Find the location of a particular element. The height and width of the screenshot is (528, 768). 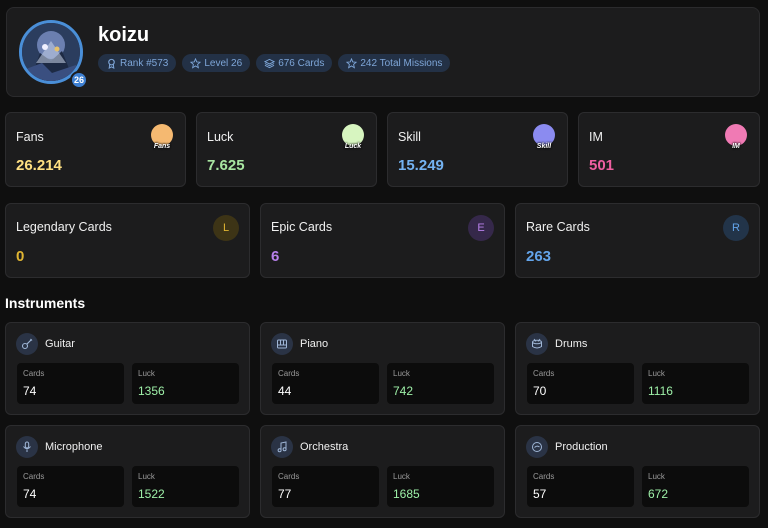

layers-icon is located at coordinates (270, 63).